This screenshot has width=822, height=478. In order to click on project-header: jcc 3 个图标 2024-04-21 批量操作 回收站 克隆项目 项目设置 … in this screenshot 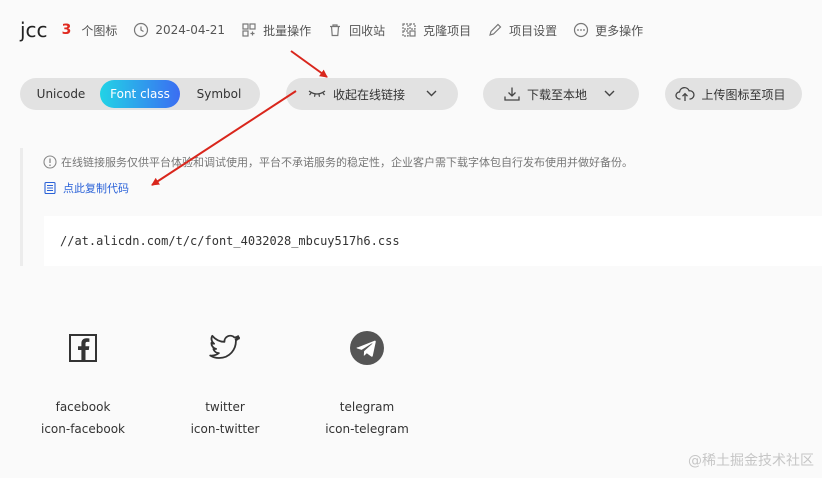, I will do `click(339, 30)`.